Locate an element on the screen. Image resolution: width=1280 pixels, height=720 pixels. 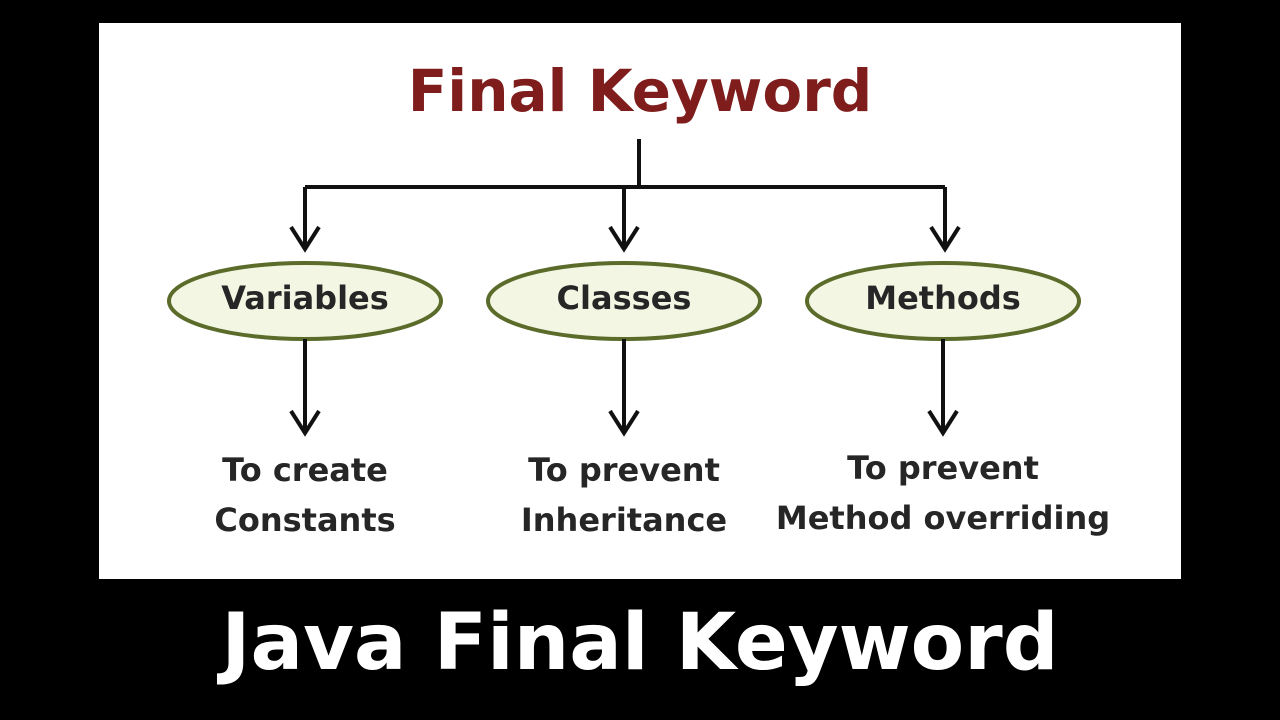
outcome-methods-line1: To prevent is located at coordinates (943, 468).